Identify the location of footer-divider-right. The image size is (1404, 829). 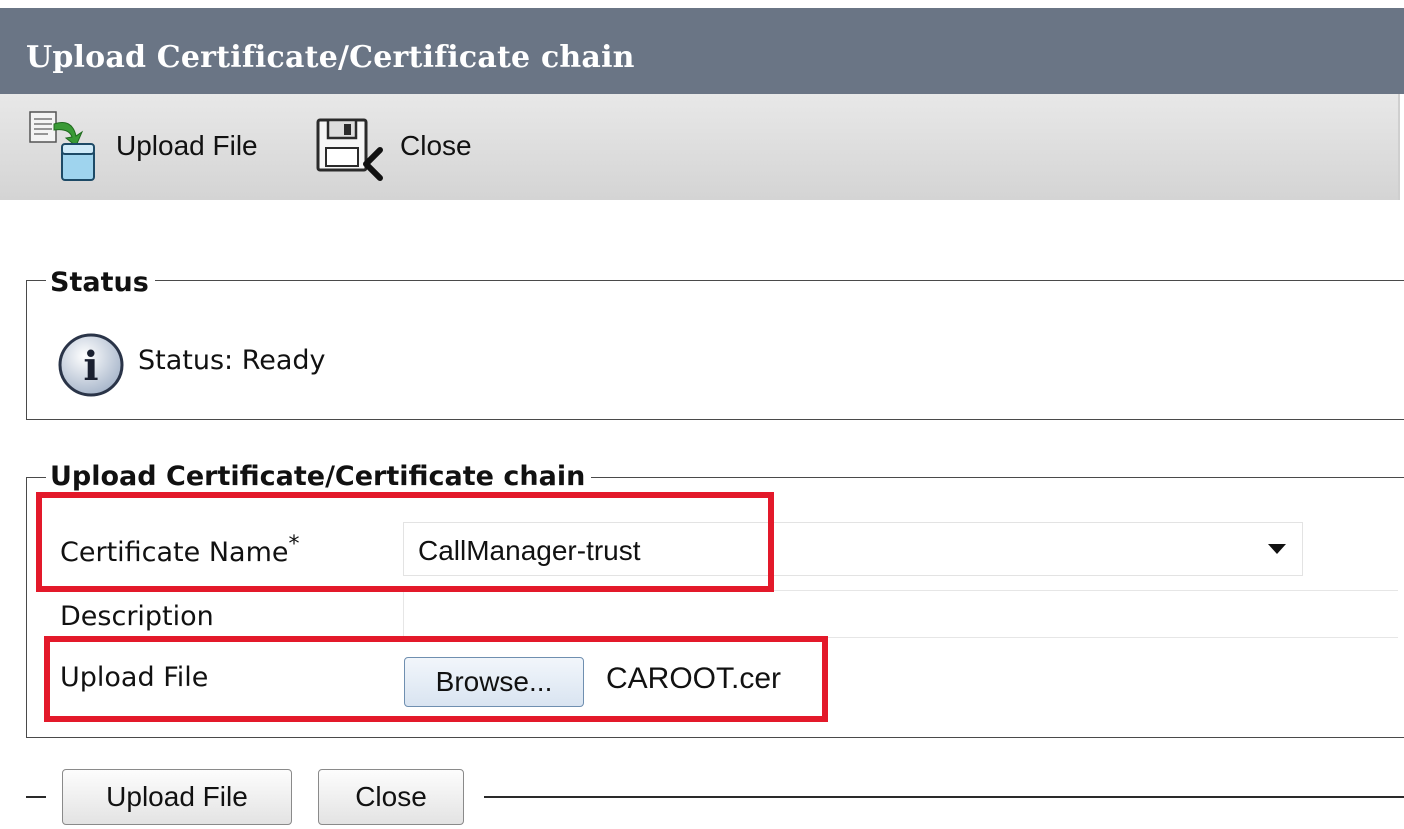
(944, 797).